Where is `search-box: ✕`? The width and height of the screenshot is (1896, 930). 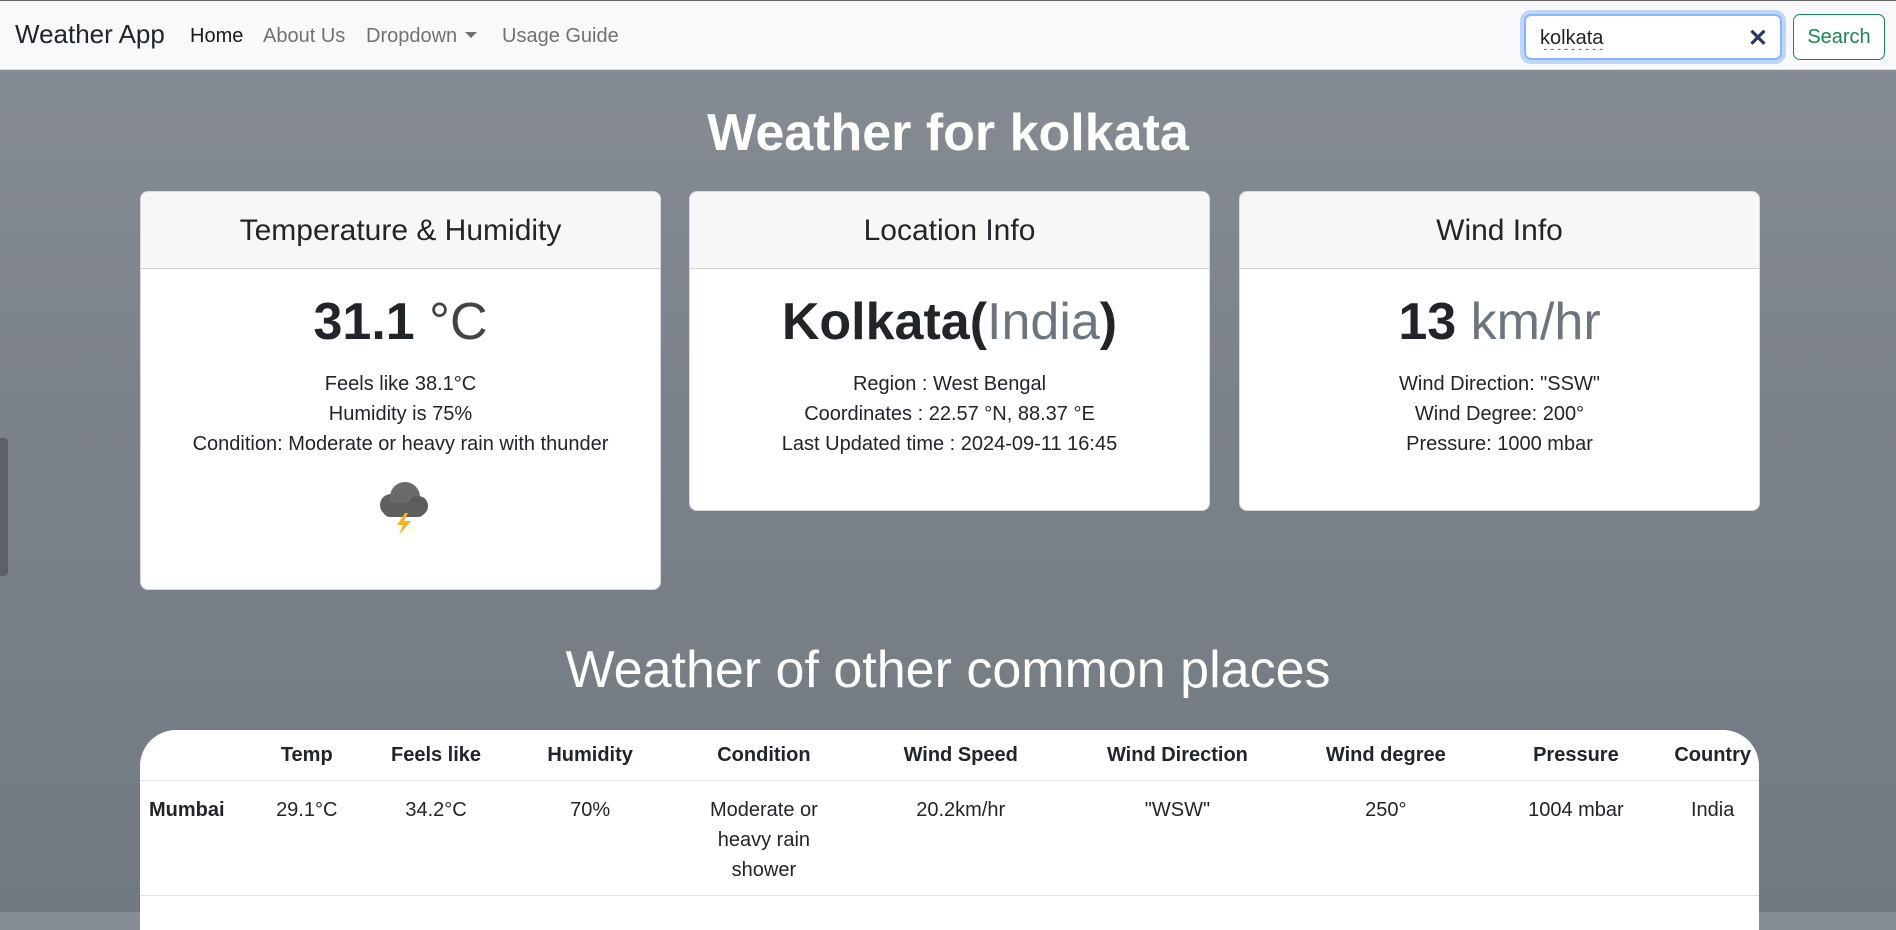
search-box: ✕ is located at coordinates (1653, 37).